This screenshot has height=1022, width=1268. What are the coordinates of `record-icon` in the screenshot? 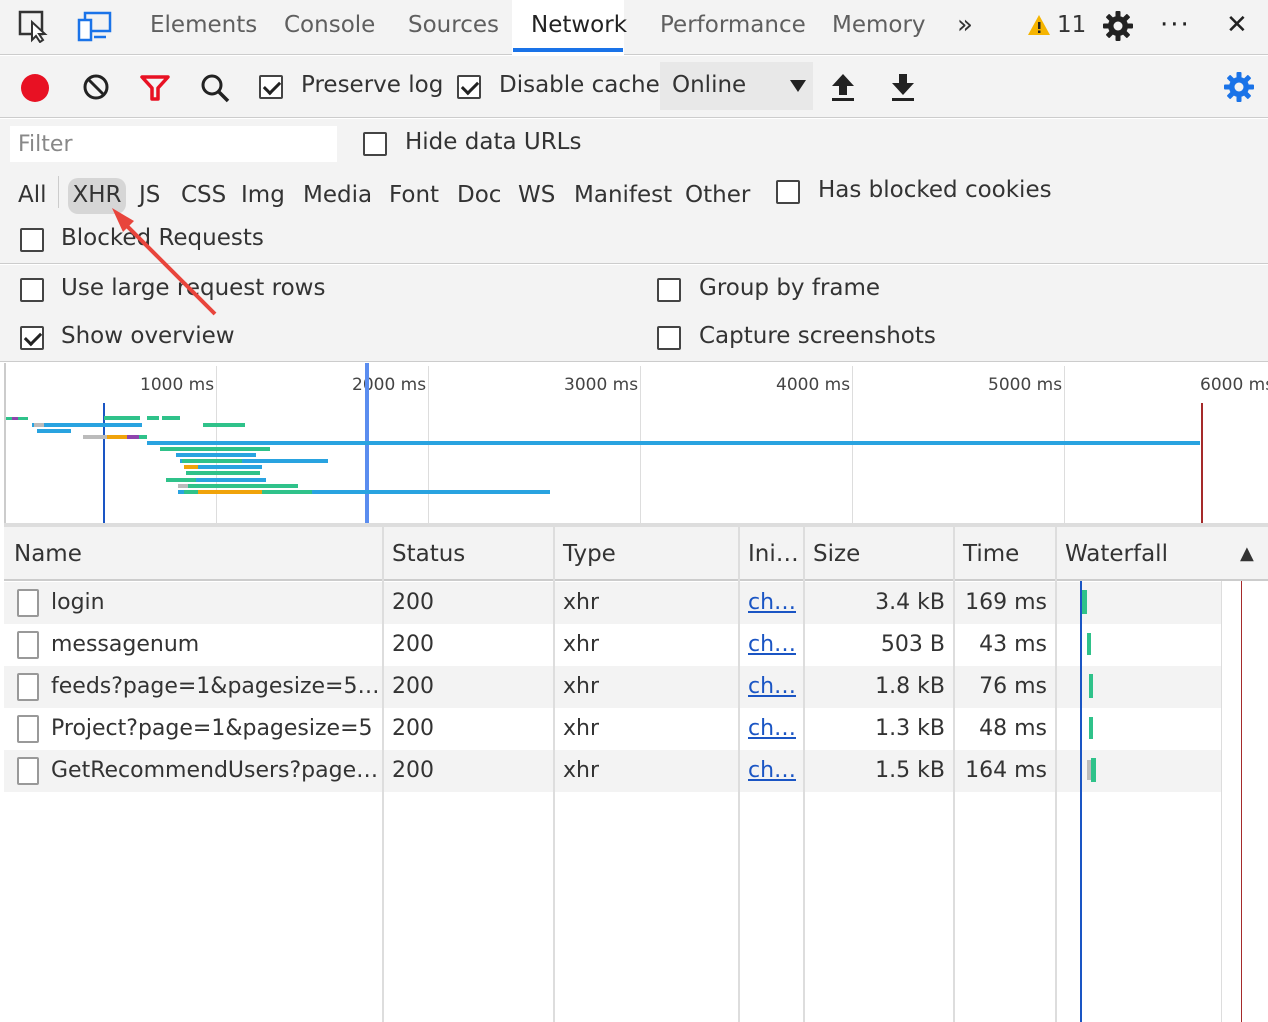 It's located at (35, 88).